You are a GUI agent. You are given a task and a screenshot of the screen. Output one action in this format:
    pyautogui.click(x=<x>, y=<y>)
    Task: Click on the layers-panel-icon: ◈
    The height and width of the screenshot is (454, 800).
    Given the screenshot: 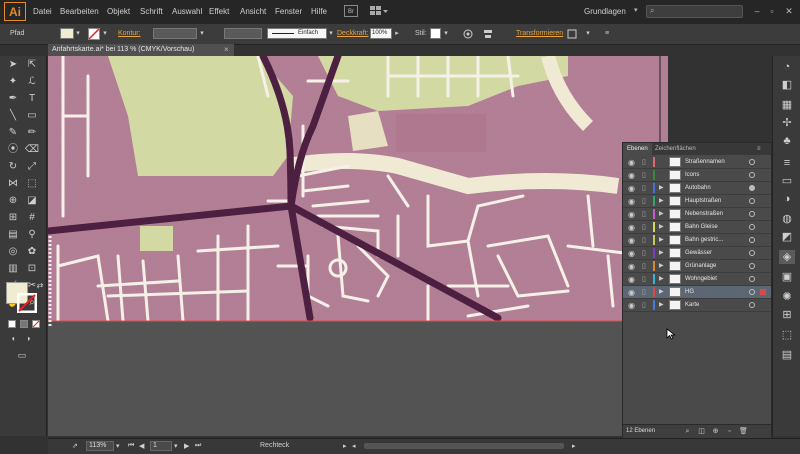 What is the action you would take?
    pyautogui.click(x=787, y=257)
    